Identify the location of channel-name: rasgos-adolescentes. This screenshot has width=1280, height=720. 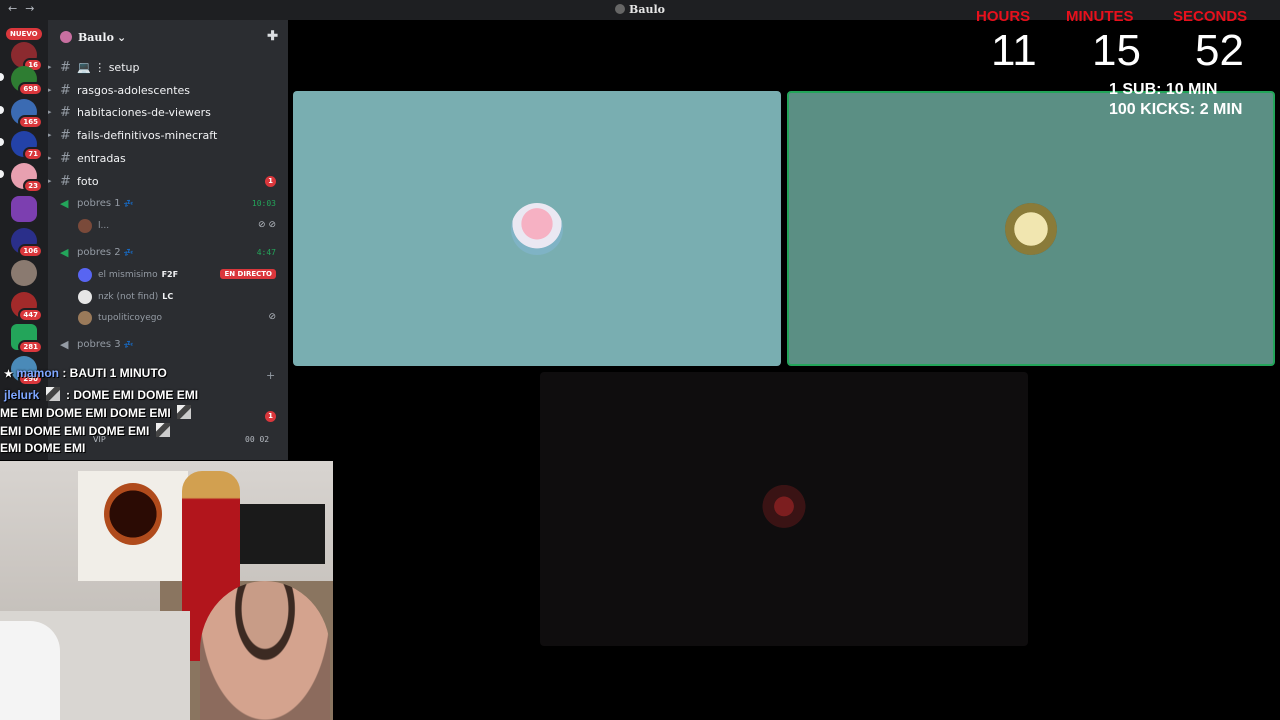
(134, 90).